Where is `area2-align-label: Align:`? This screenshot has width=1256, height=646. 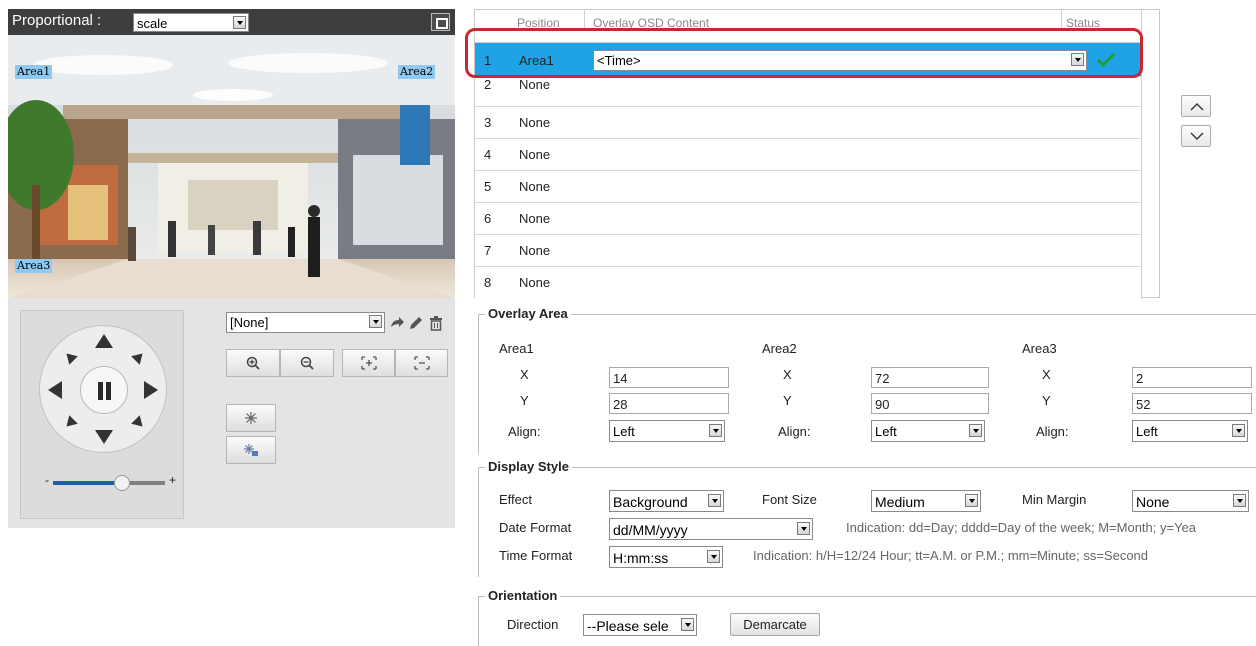 area2-align-label: Align: is located at coordinates (794, 431).